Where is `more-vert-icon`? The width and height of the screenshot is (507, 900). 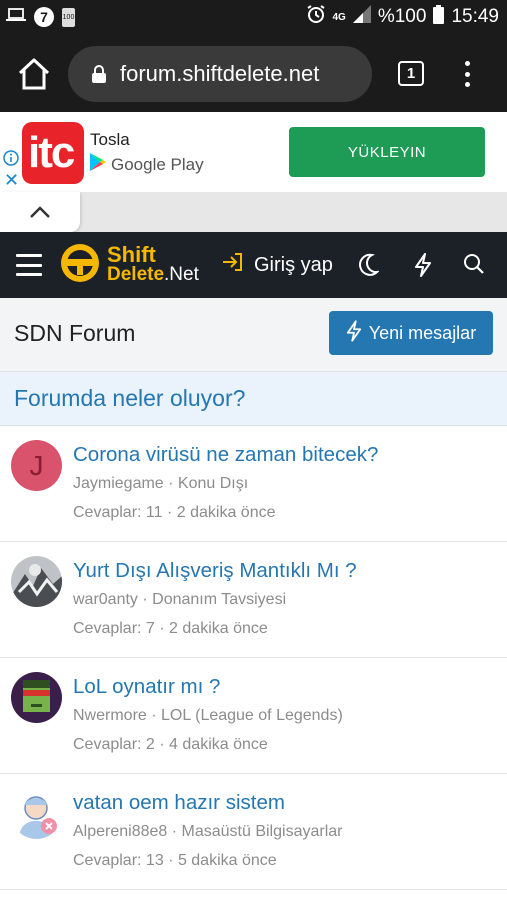
more-vert-icon is located at coordinates (467, 63).